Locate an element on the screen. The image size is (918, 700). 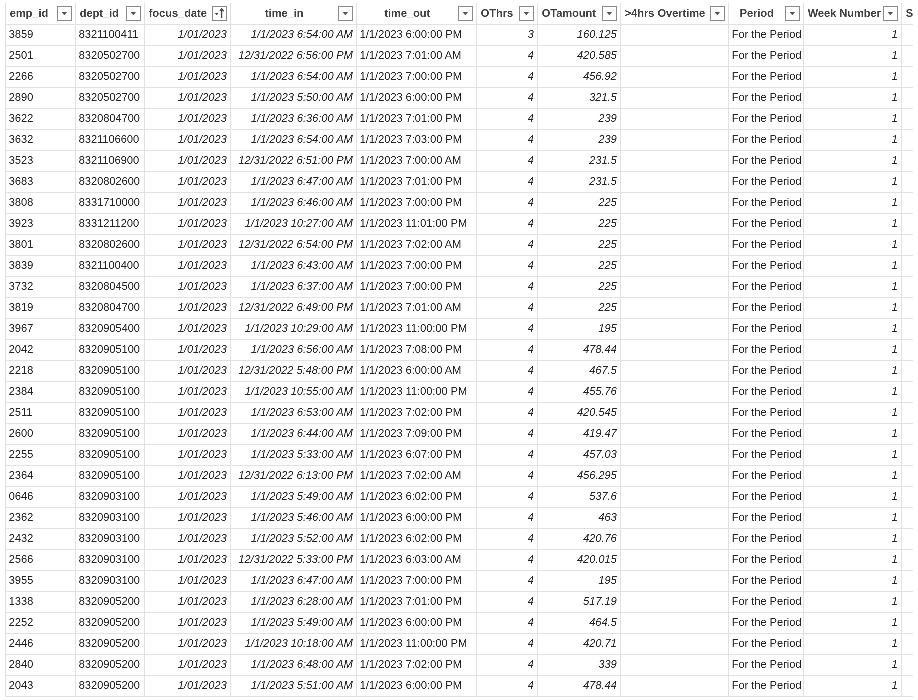
table-cell: 8331710000 is located at coordinates (110, 203).